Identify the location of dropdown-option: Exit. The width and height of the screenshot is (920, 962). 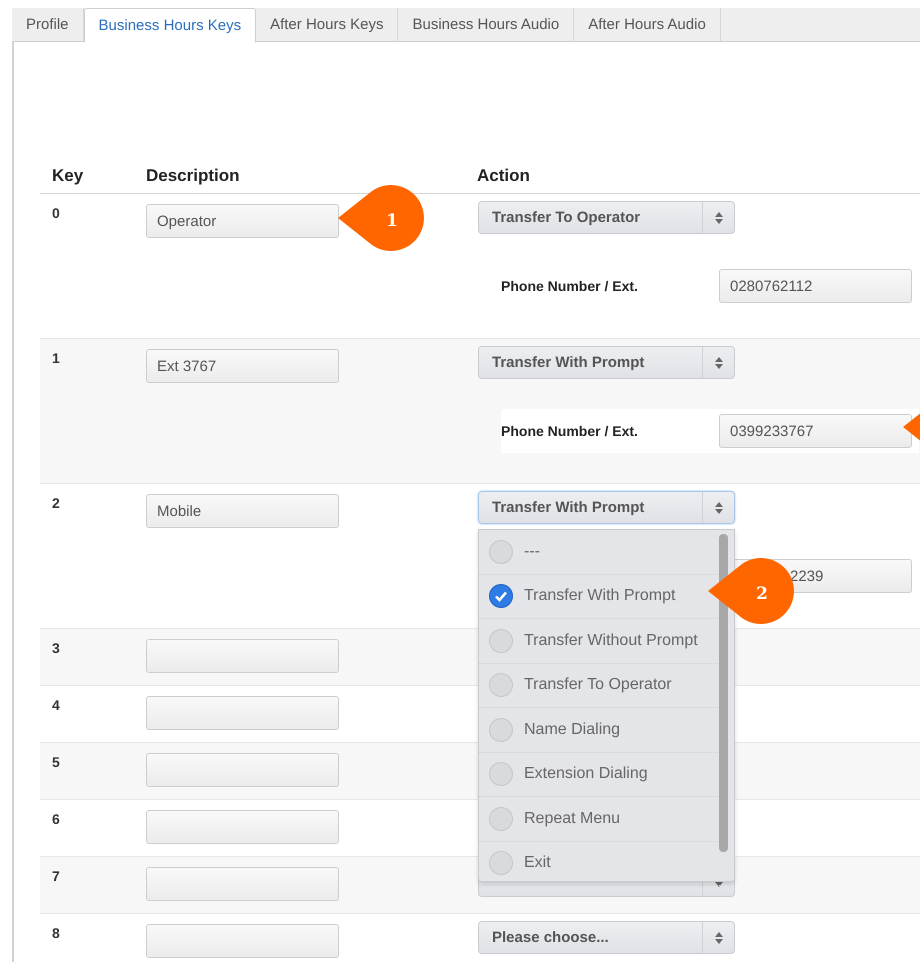
(599, 864).